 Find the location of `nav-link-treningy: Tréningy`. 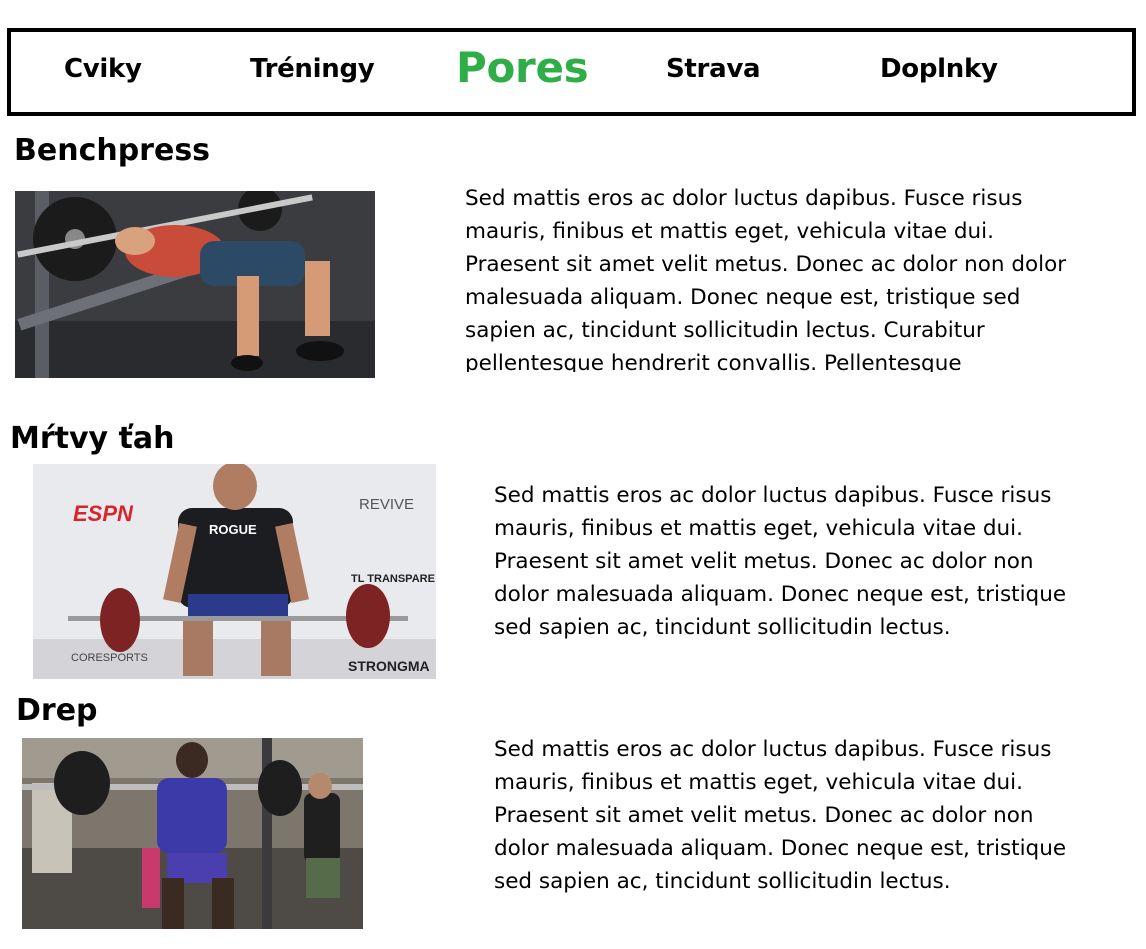

nav-link-treningy: Tréningy is located at coordinates (312, 69).